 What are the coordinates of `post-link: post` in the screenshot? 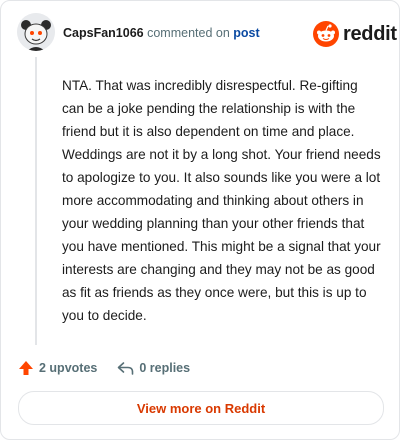 It's located at (246, 33).